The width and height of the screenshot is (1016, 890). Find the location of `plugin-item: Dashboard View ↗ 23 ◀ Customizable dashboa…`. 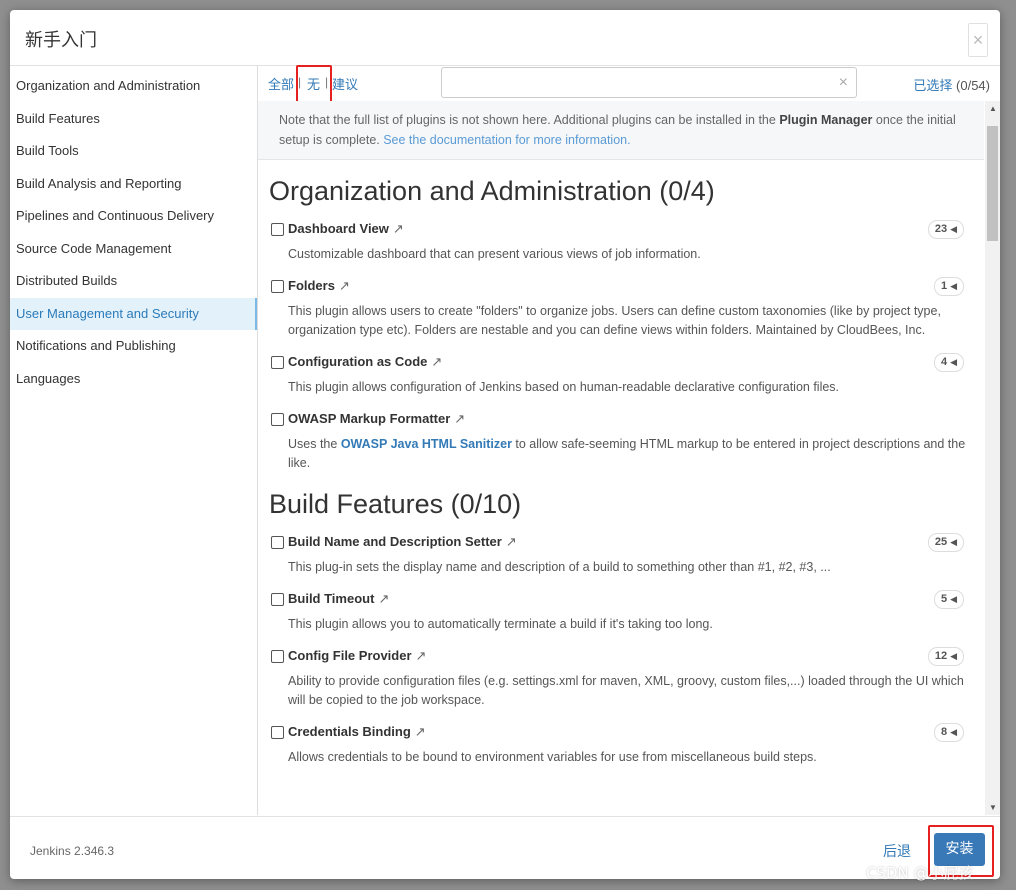

plugin-item: Dashboard View ↗ 23 ◀ Customizable dashboa… is located at coordinates (621, 241).